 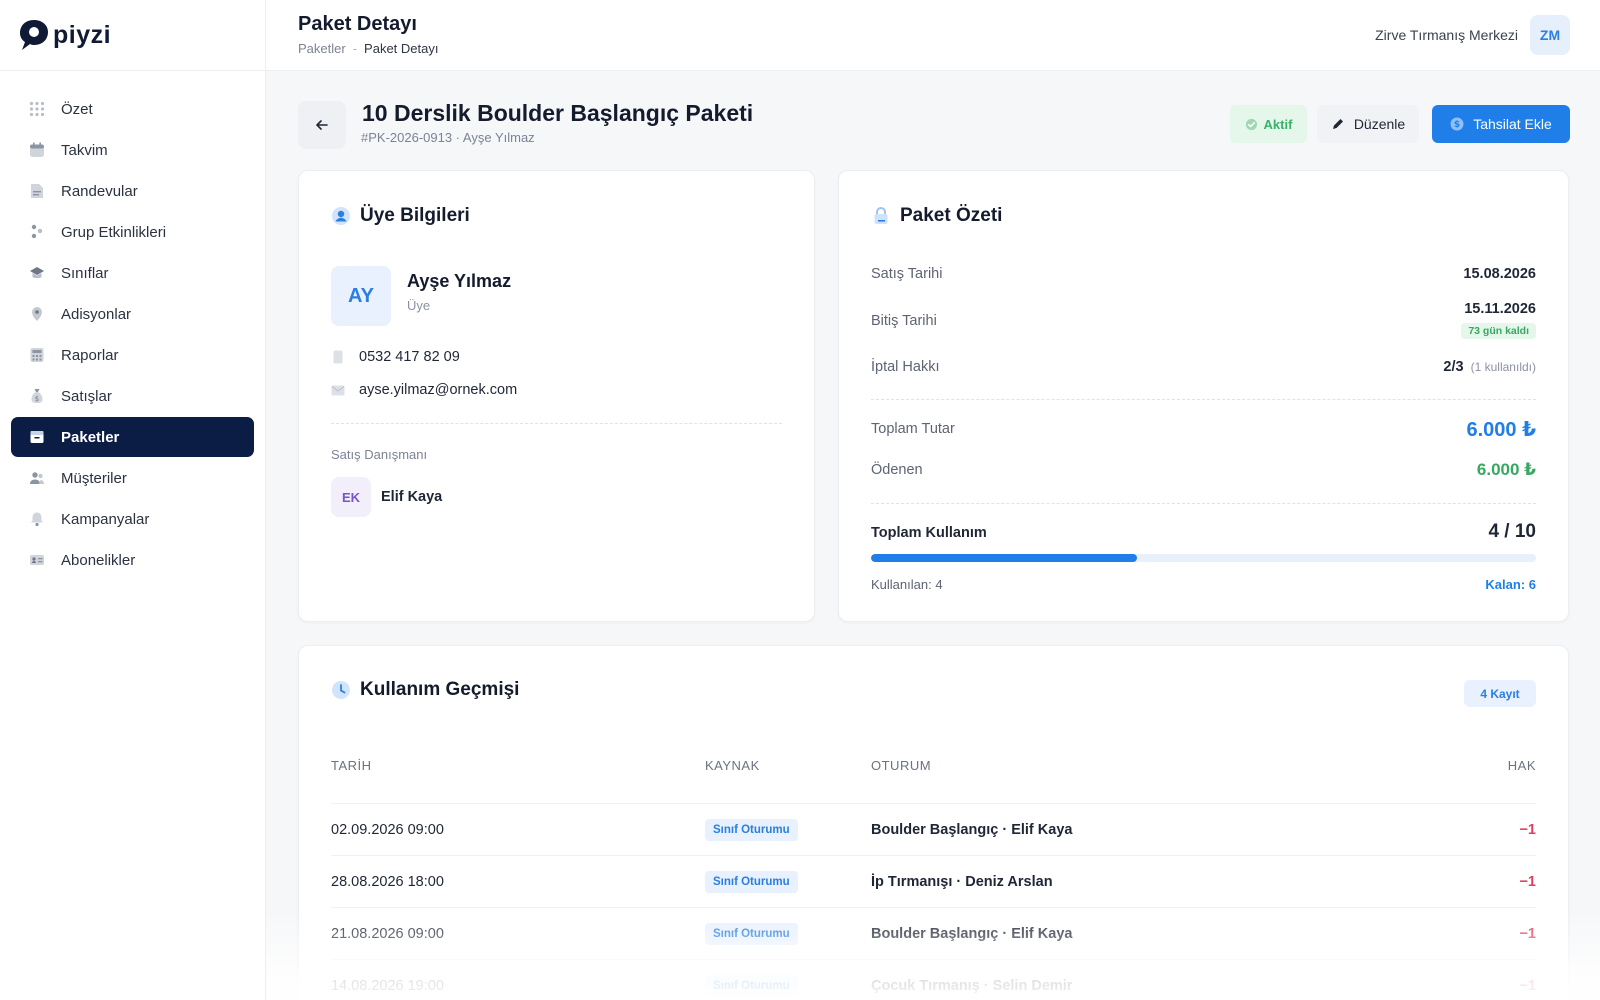 What do you see at coordinates (1203, 469) in the screenshot?
I see `paid-amount-row: Ödenen 6.000 ₺` at bounding box center [1203, 469].